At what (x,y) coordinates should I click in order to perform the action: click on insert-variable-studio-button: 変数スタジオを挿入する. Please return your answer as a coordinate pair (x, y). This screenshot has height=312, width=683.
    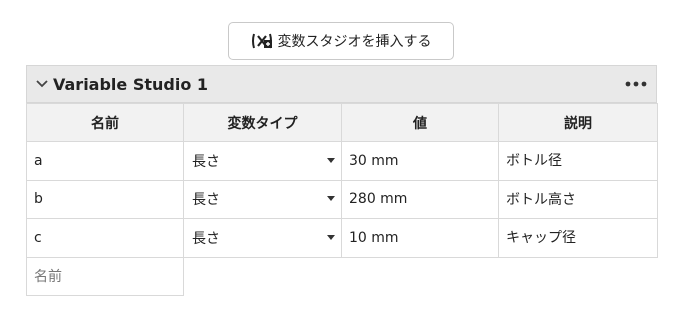
    Looking at the image, I should click on (341, 41).